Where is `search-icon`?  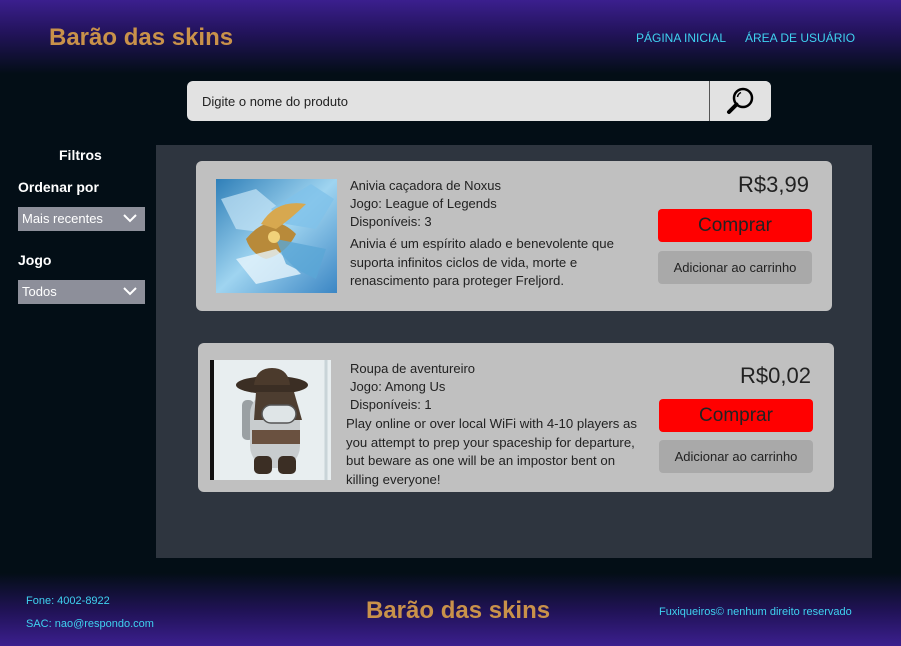
search-icon is located at coordinates (739, 100).